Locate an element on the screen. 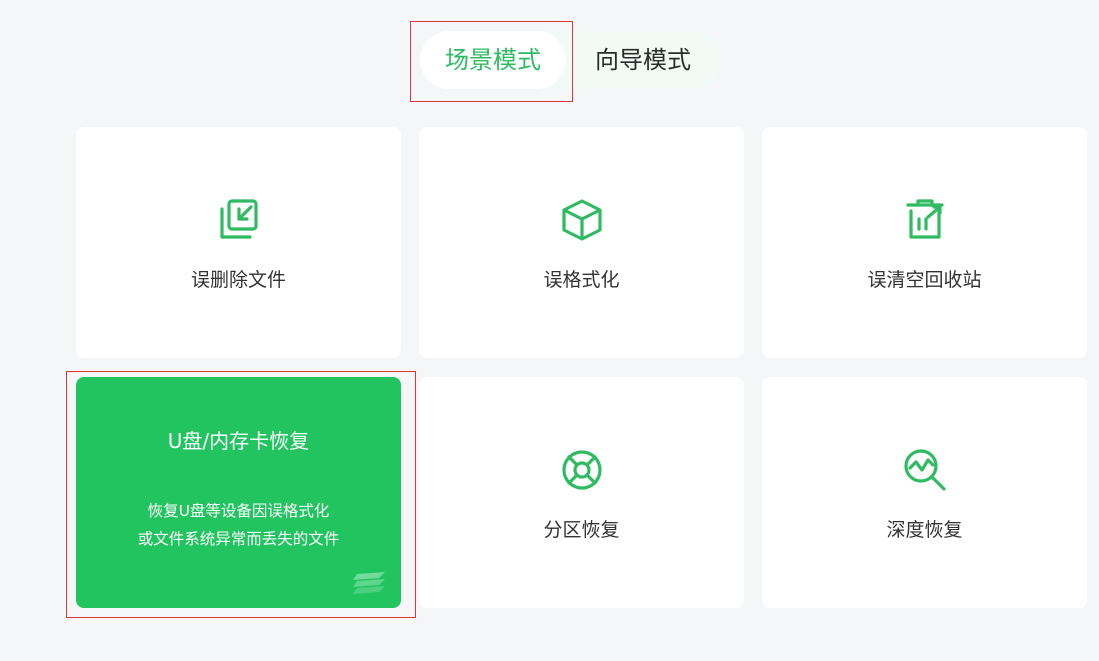 The height and width of the screenshot is (661, 1099). card-description: 恢复U盘等设备因误格式化 或文件系统异常而丢失的文件 is located at coordinates (238, 525).